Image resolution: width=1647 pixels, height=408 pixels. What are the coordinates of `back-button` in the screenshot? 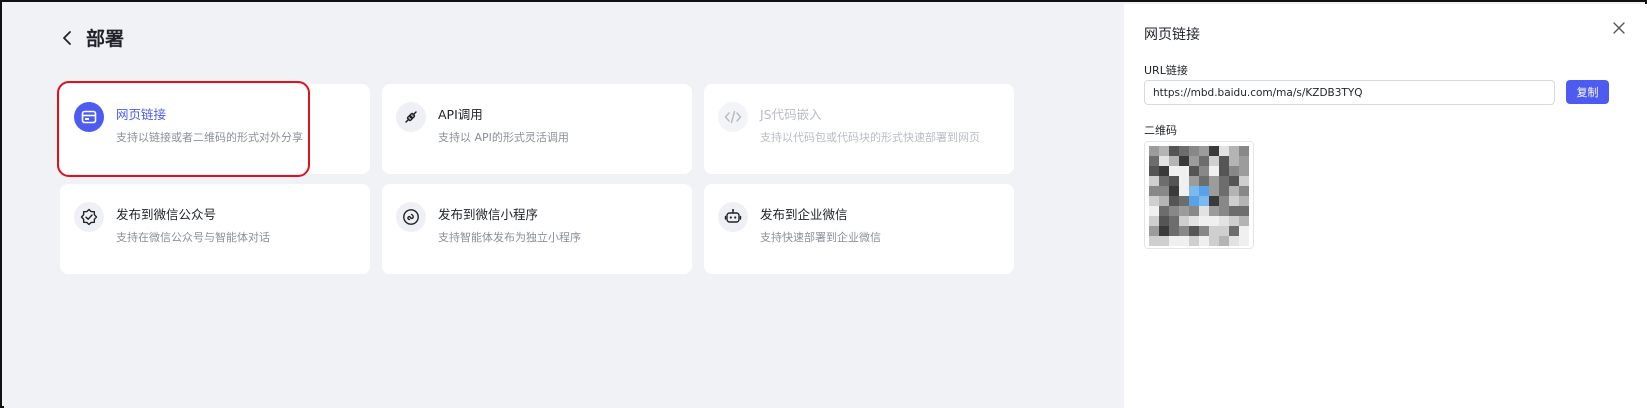 It's located at (67, 38).